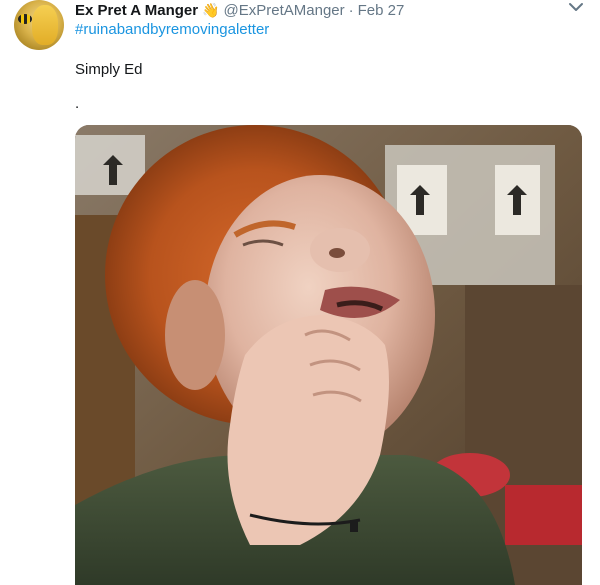  What do you see at coordinates (25, 19) in the screenshot?
I see `bee-icon` at bounding box center [25, 19].